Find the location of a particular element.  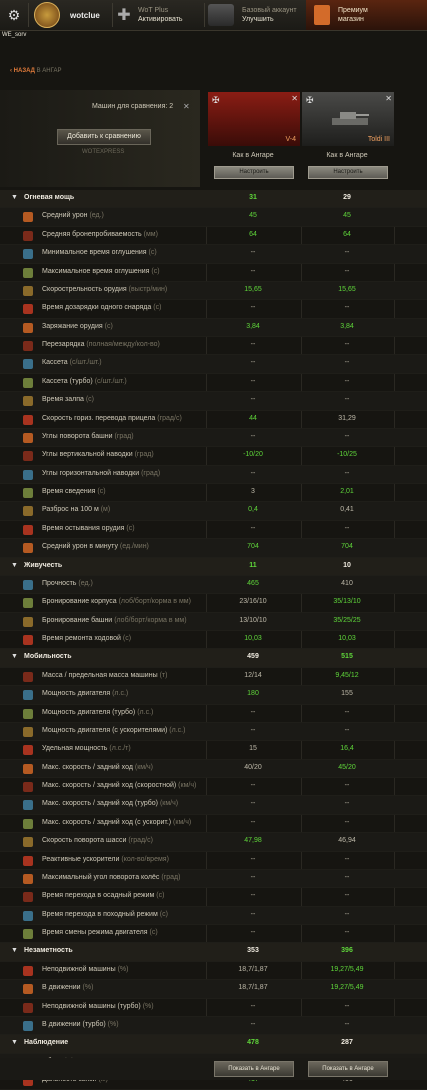

plus-icon: ✚ is located at coordinates (124, 15).